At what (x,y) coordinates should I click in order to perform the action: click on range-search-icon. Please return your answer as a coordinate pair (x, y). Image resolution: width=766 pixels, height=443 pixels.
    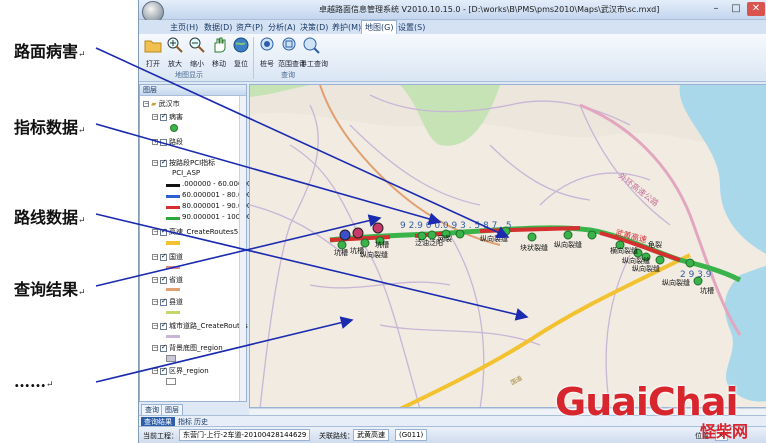
    Looking at the image, I should click on (289, 44).